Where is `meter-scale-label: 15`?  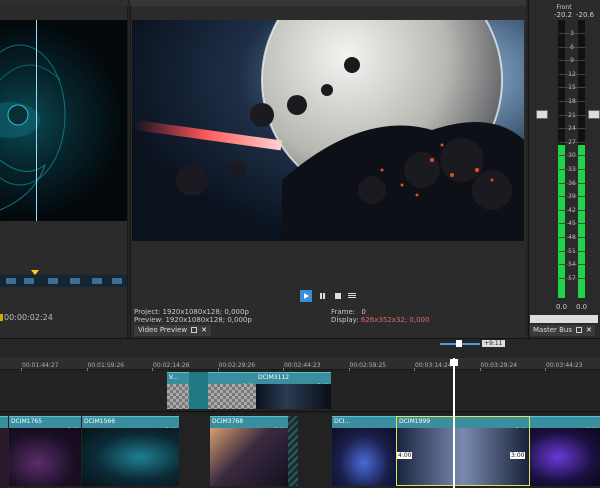
meter-scale-label: 15 is located at coordinates (572, 88).